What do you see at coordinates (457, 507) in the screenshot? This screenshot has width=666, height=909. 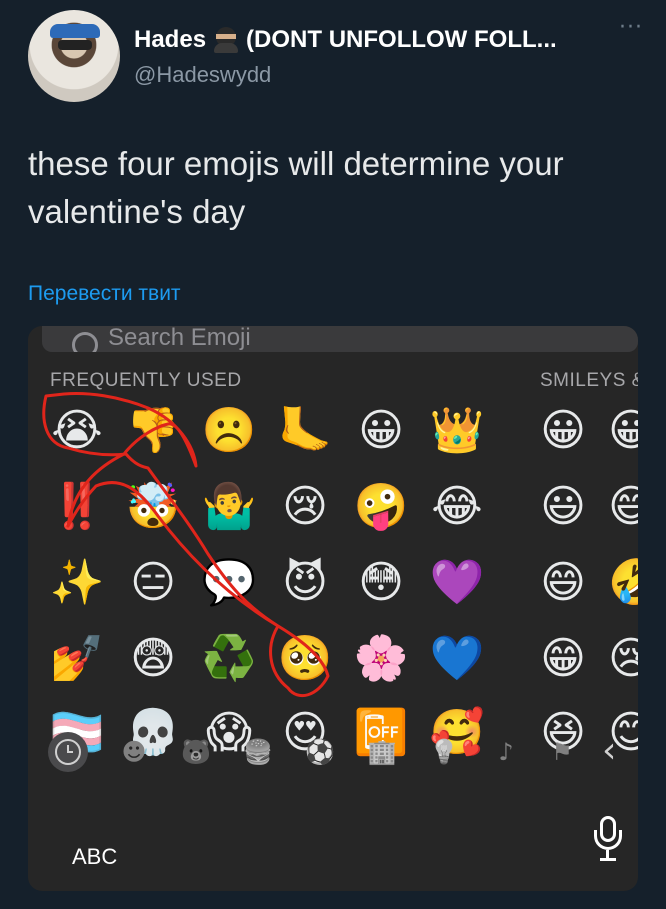 I see `emoji-key: 😂` at bounding box center [457, 507].